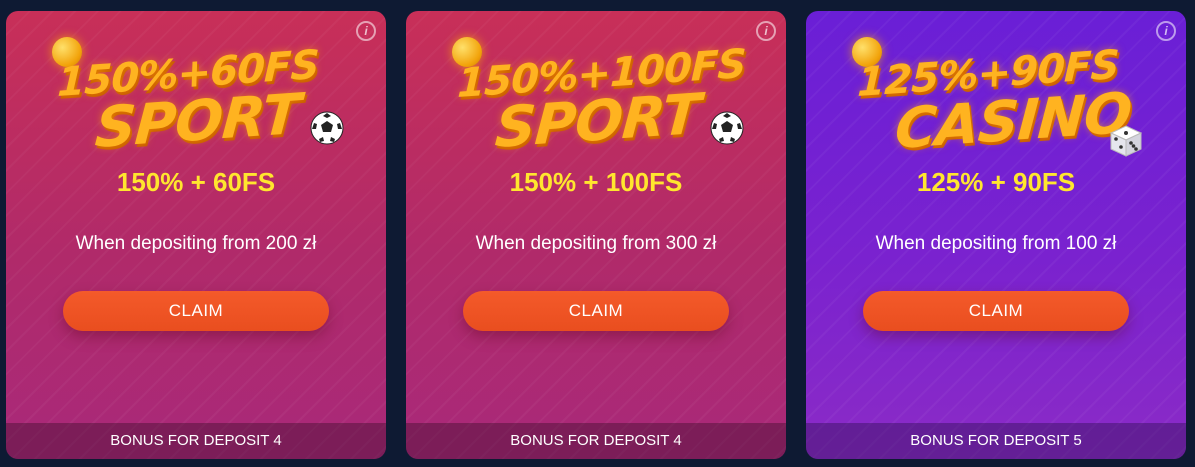 The height and width of the screenshot is (467, 1195). I want to click on bonus-headline: 150% + 60FS, so click(196, 182).